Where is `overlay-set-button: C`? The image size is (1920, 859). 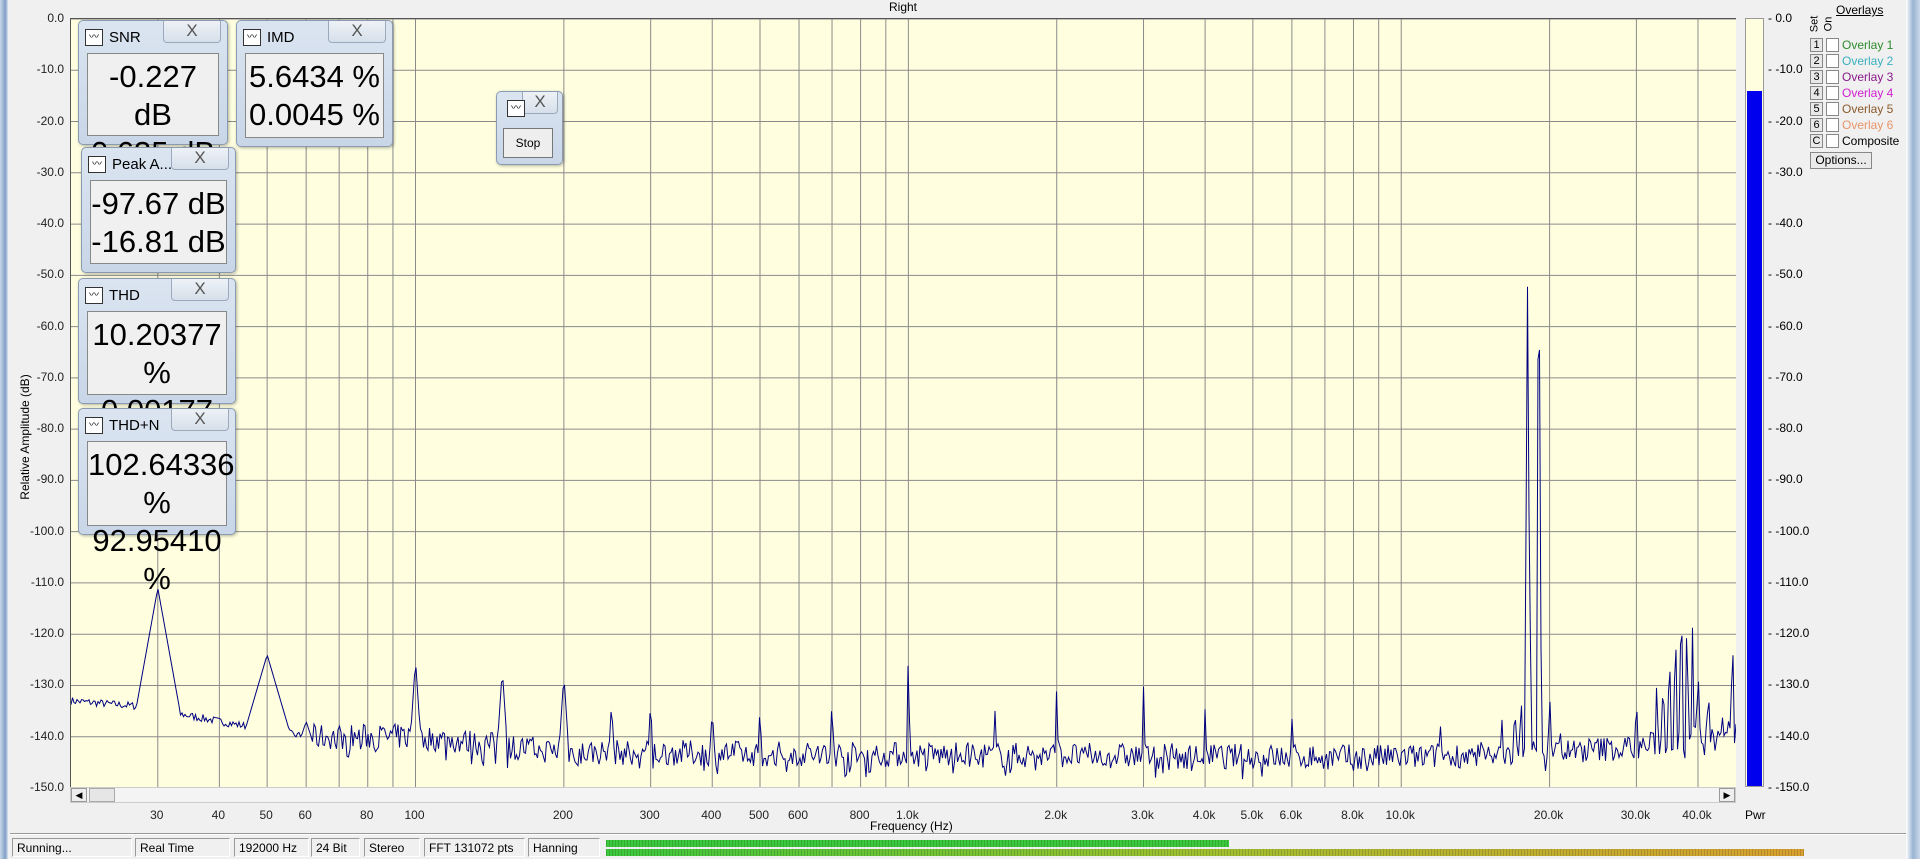 overlay-set-button: C is located at coordinates (1816, 141).